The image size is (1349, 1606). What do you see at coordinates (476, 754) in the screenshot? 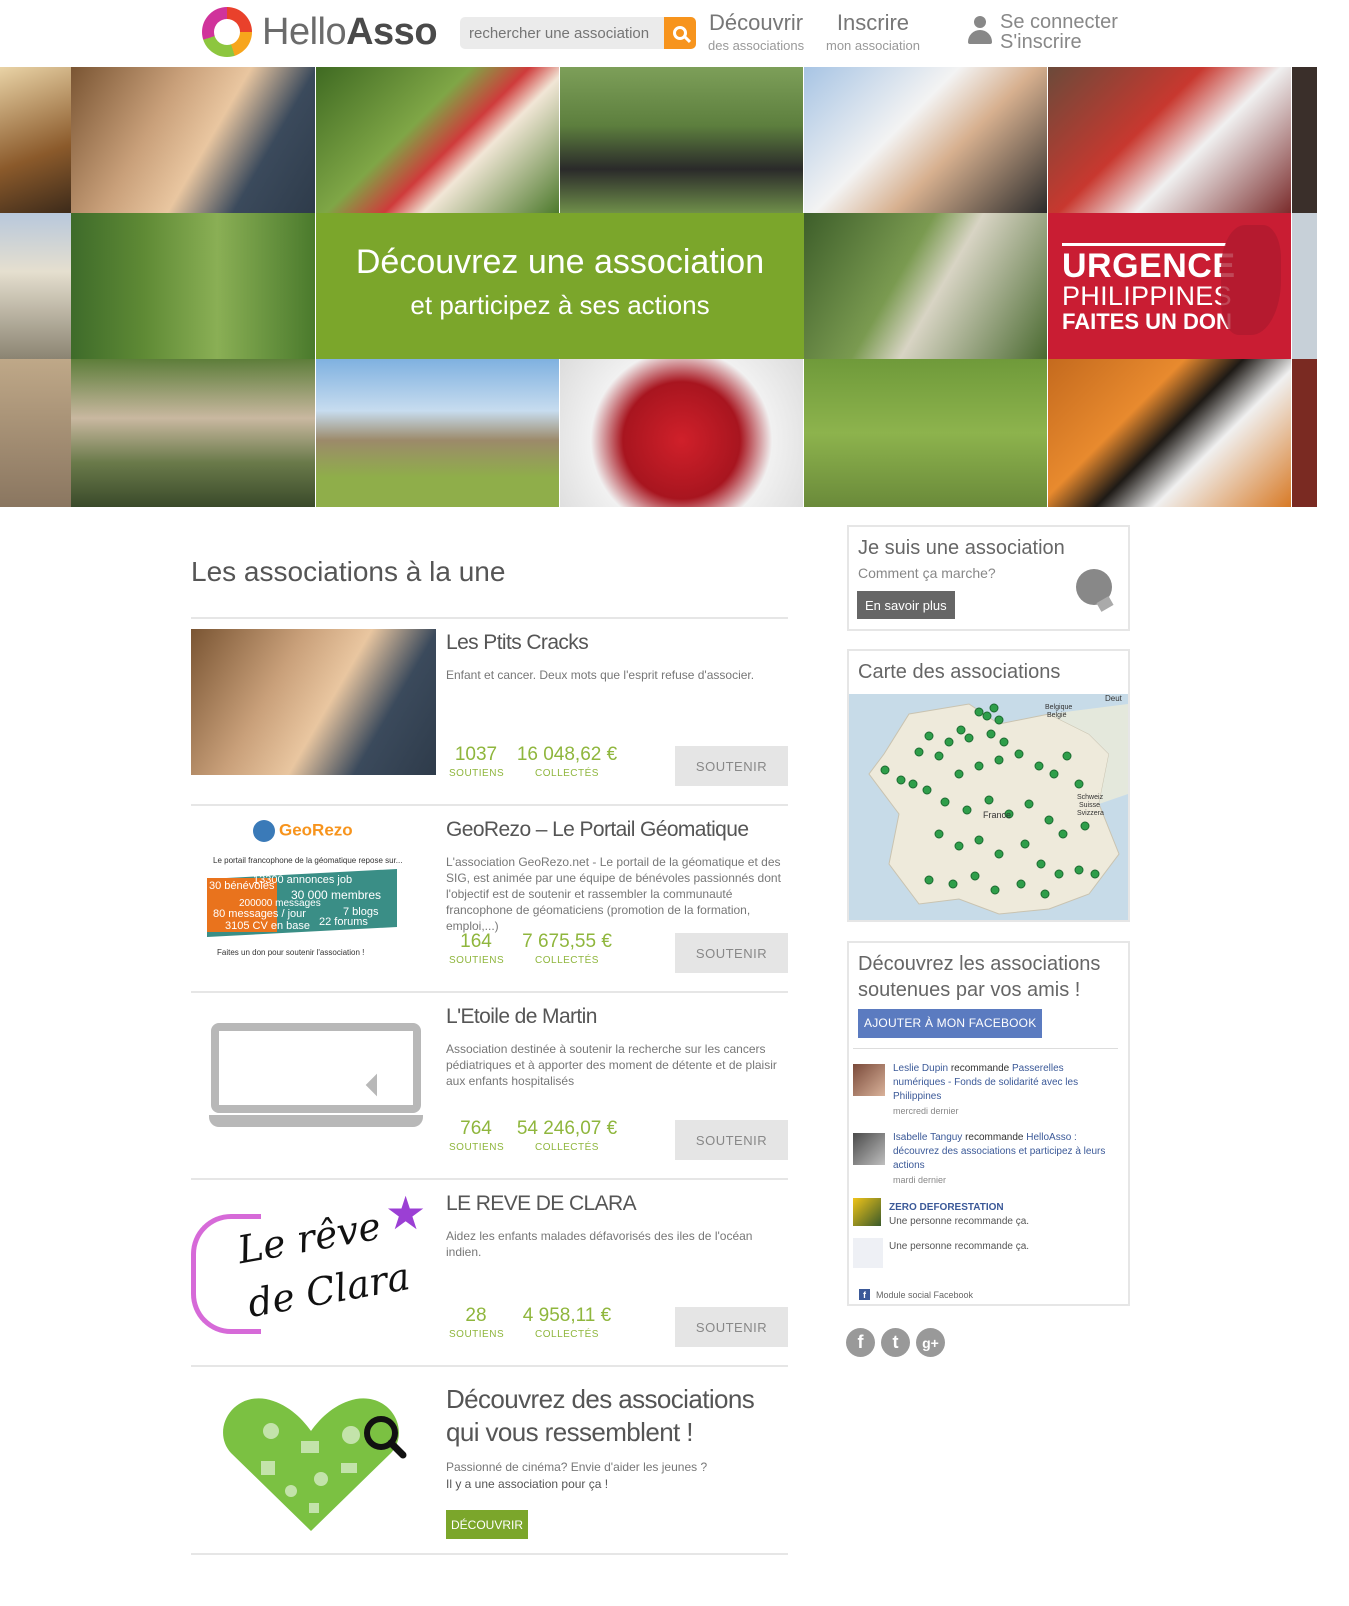
I see `soutiens-value: 1037` at bounding box center [476, 754].